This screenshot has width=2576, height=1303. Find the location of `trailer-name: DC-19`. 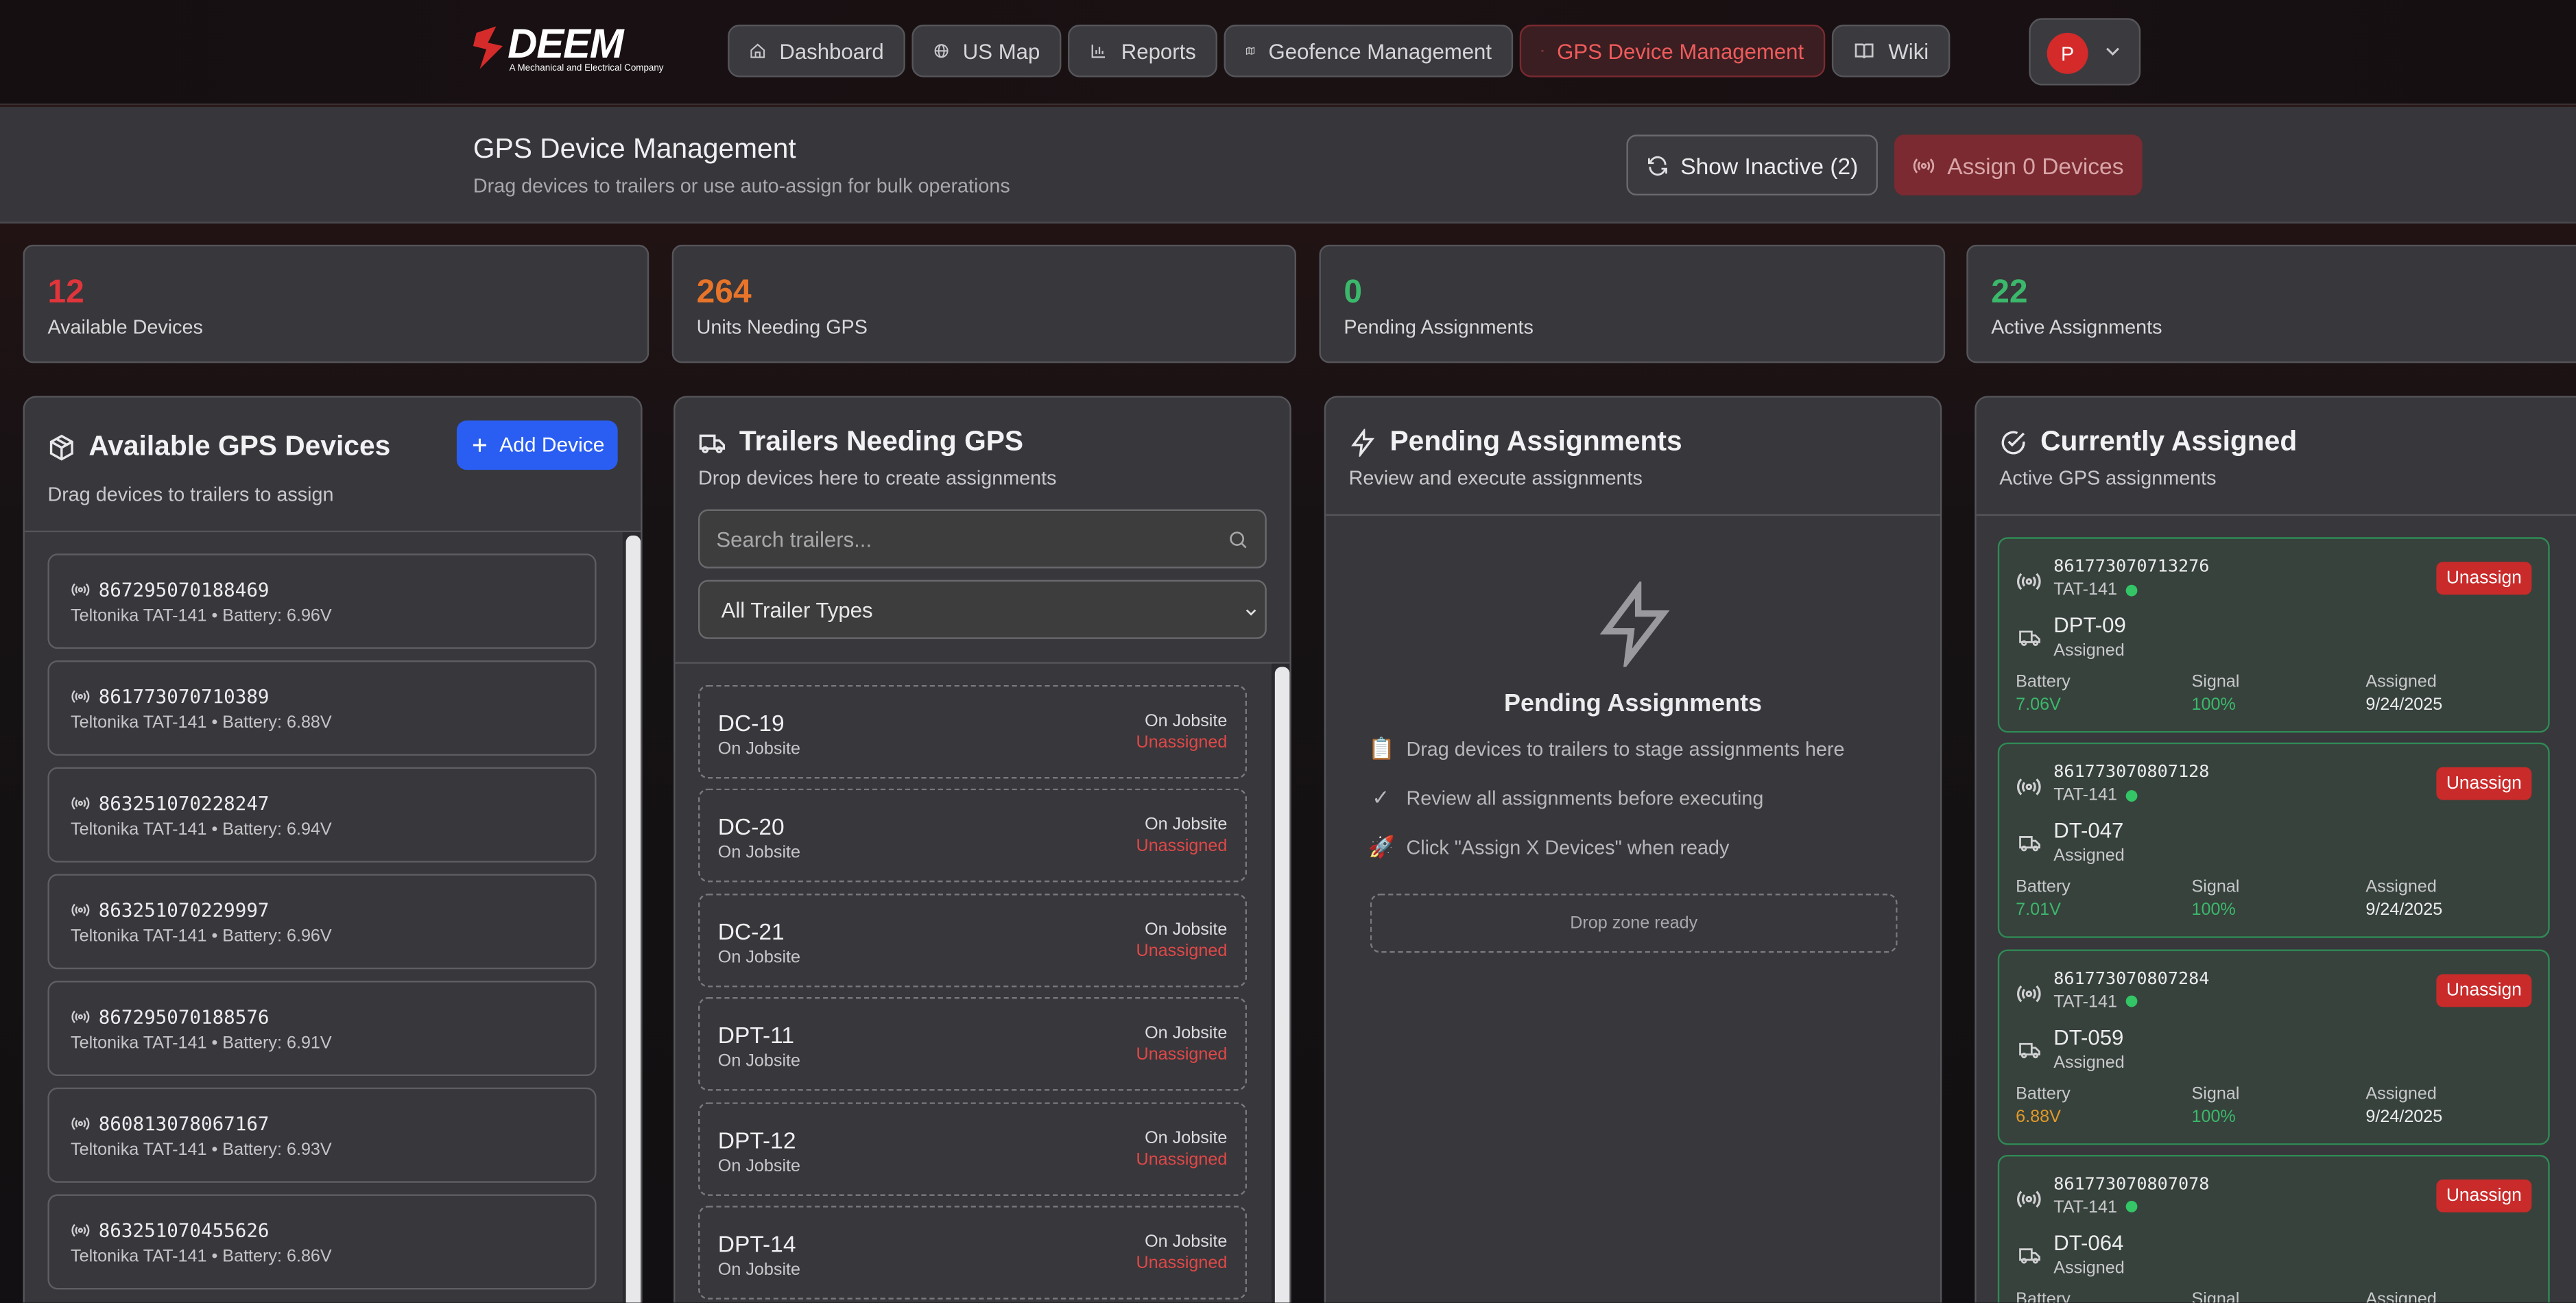

trailer-name: DC-19 is located at coordinates (751, 723).